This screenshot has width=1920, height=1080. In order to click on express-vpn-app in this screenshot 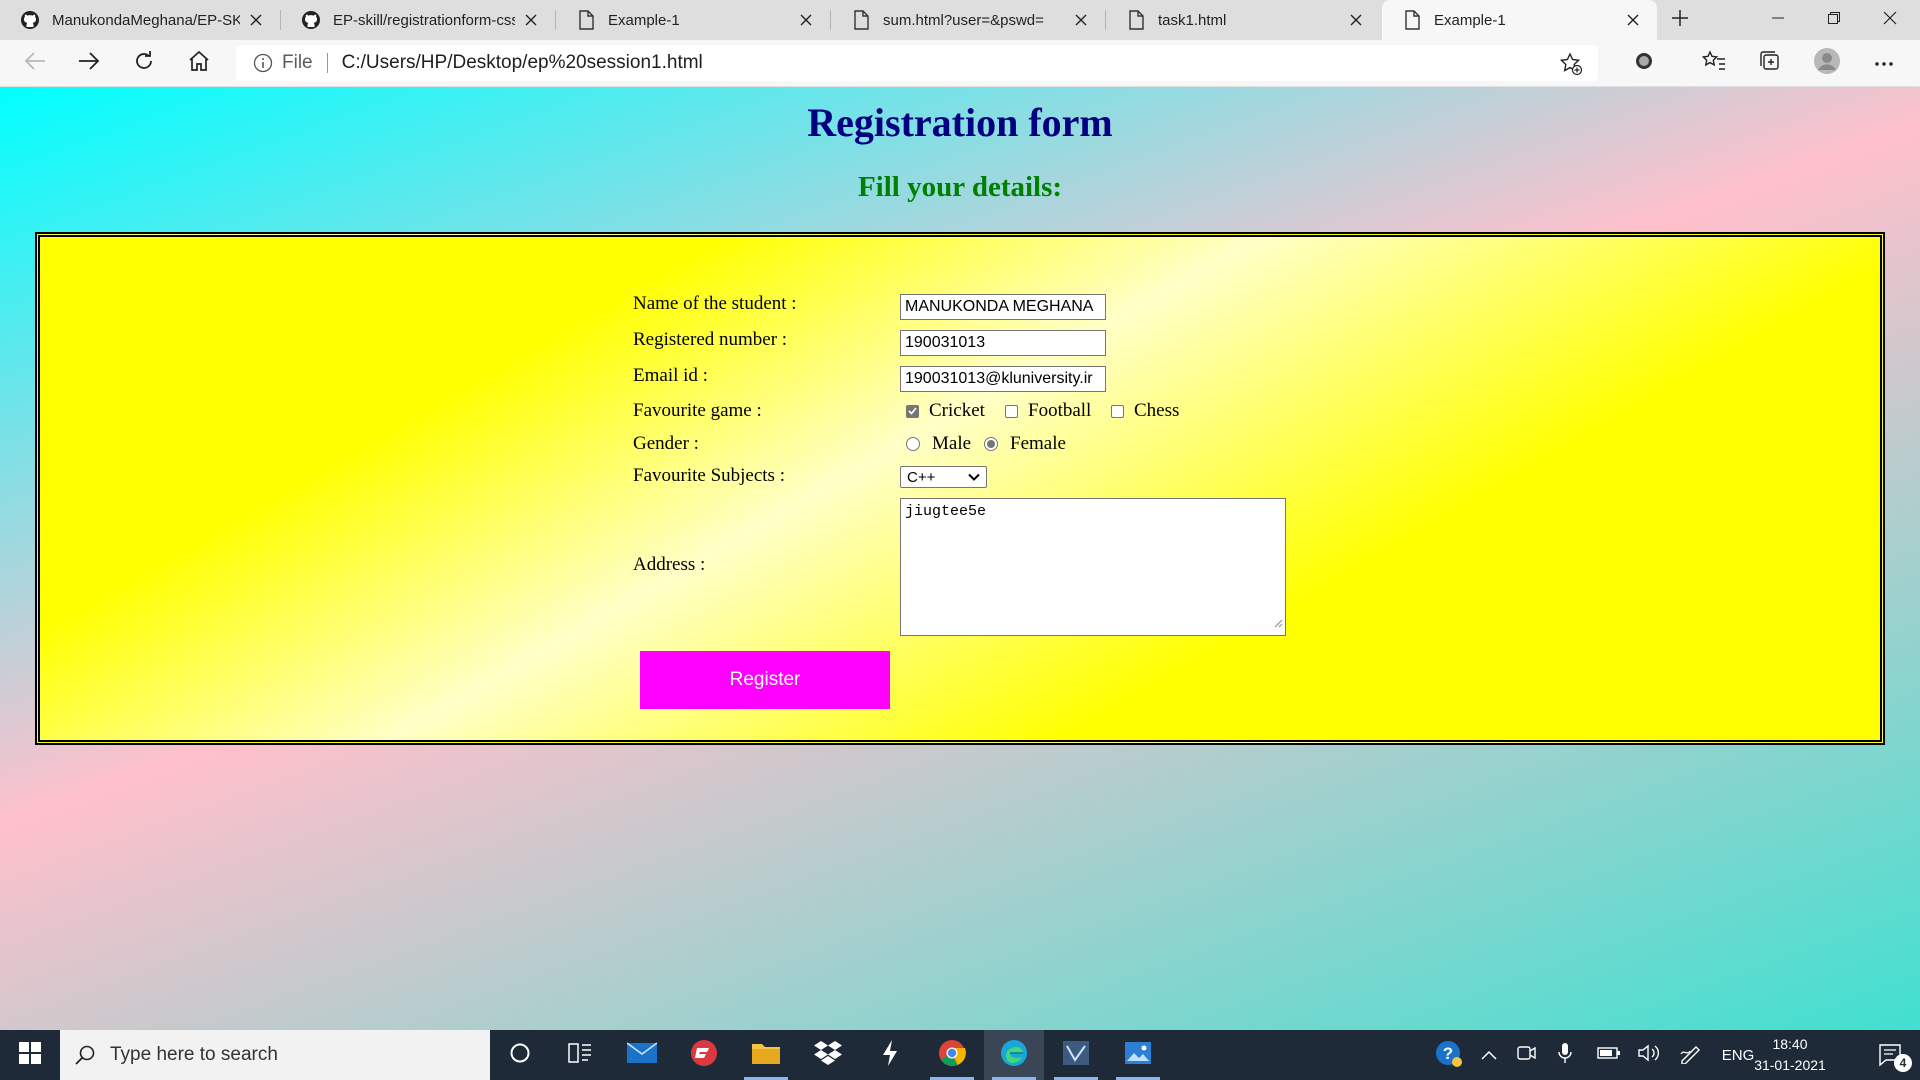, I will do `click(704, 1055)`.